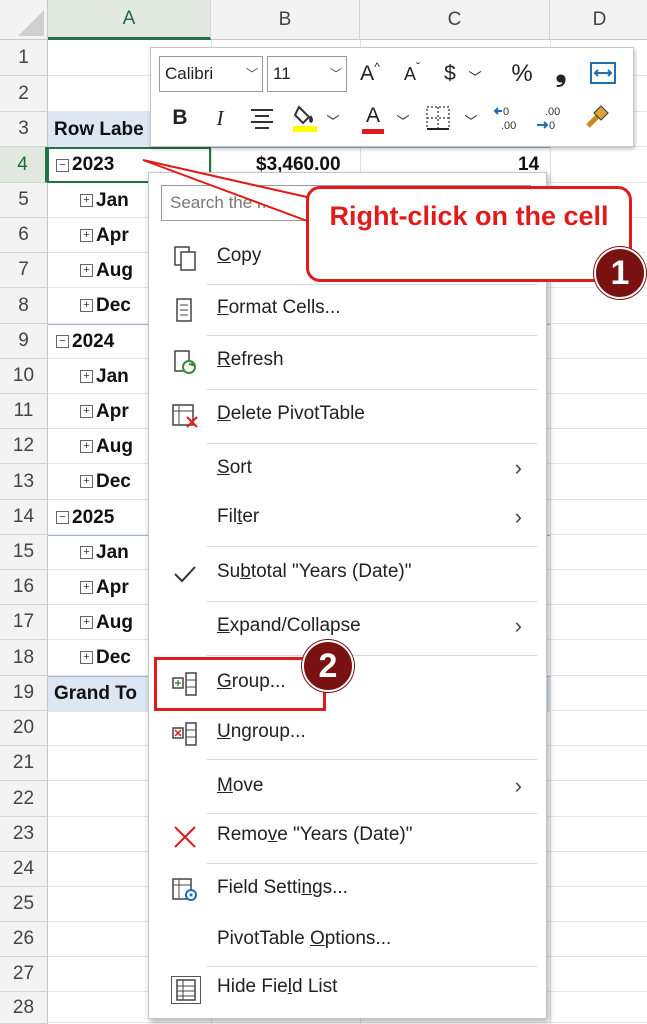 The height and width of the screenshot is (1024, 647). I want to click on callout-pointer, so click(232, 191).